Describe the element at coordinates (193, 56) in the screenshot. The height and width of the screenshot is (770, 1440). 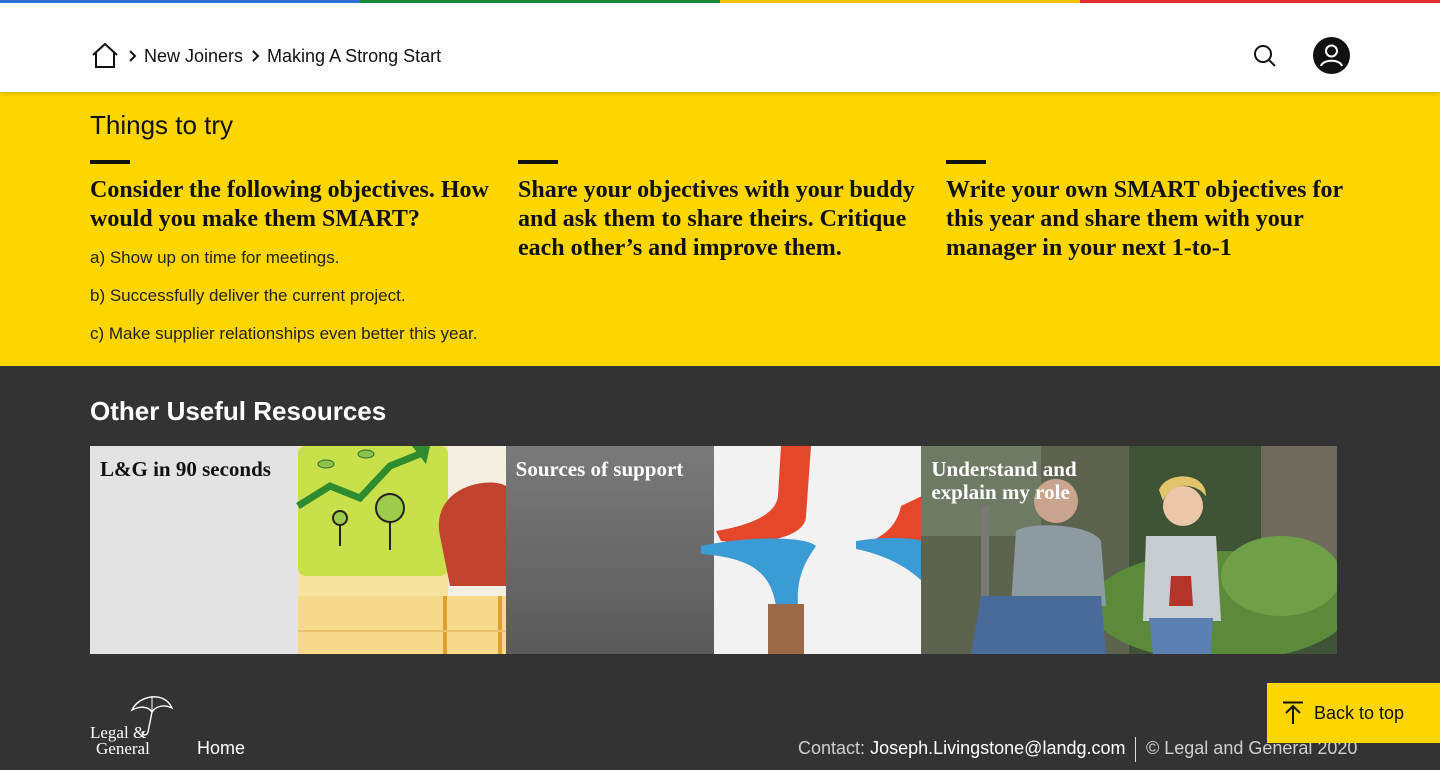
I see `breadcrumb-new-joiners: New Joiners` at that location.